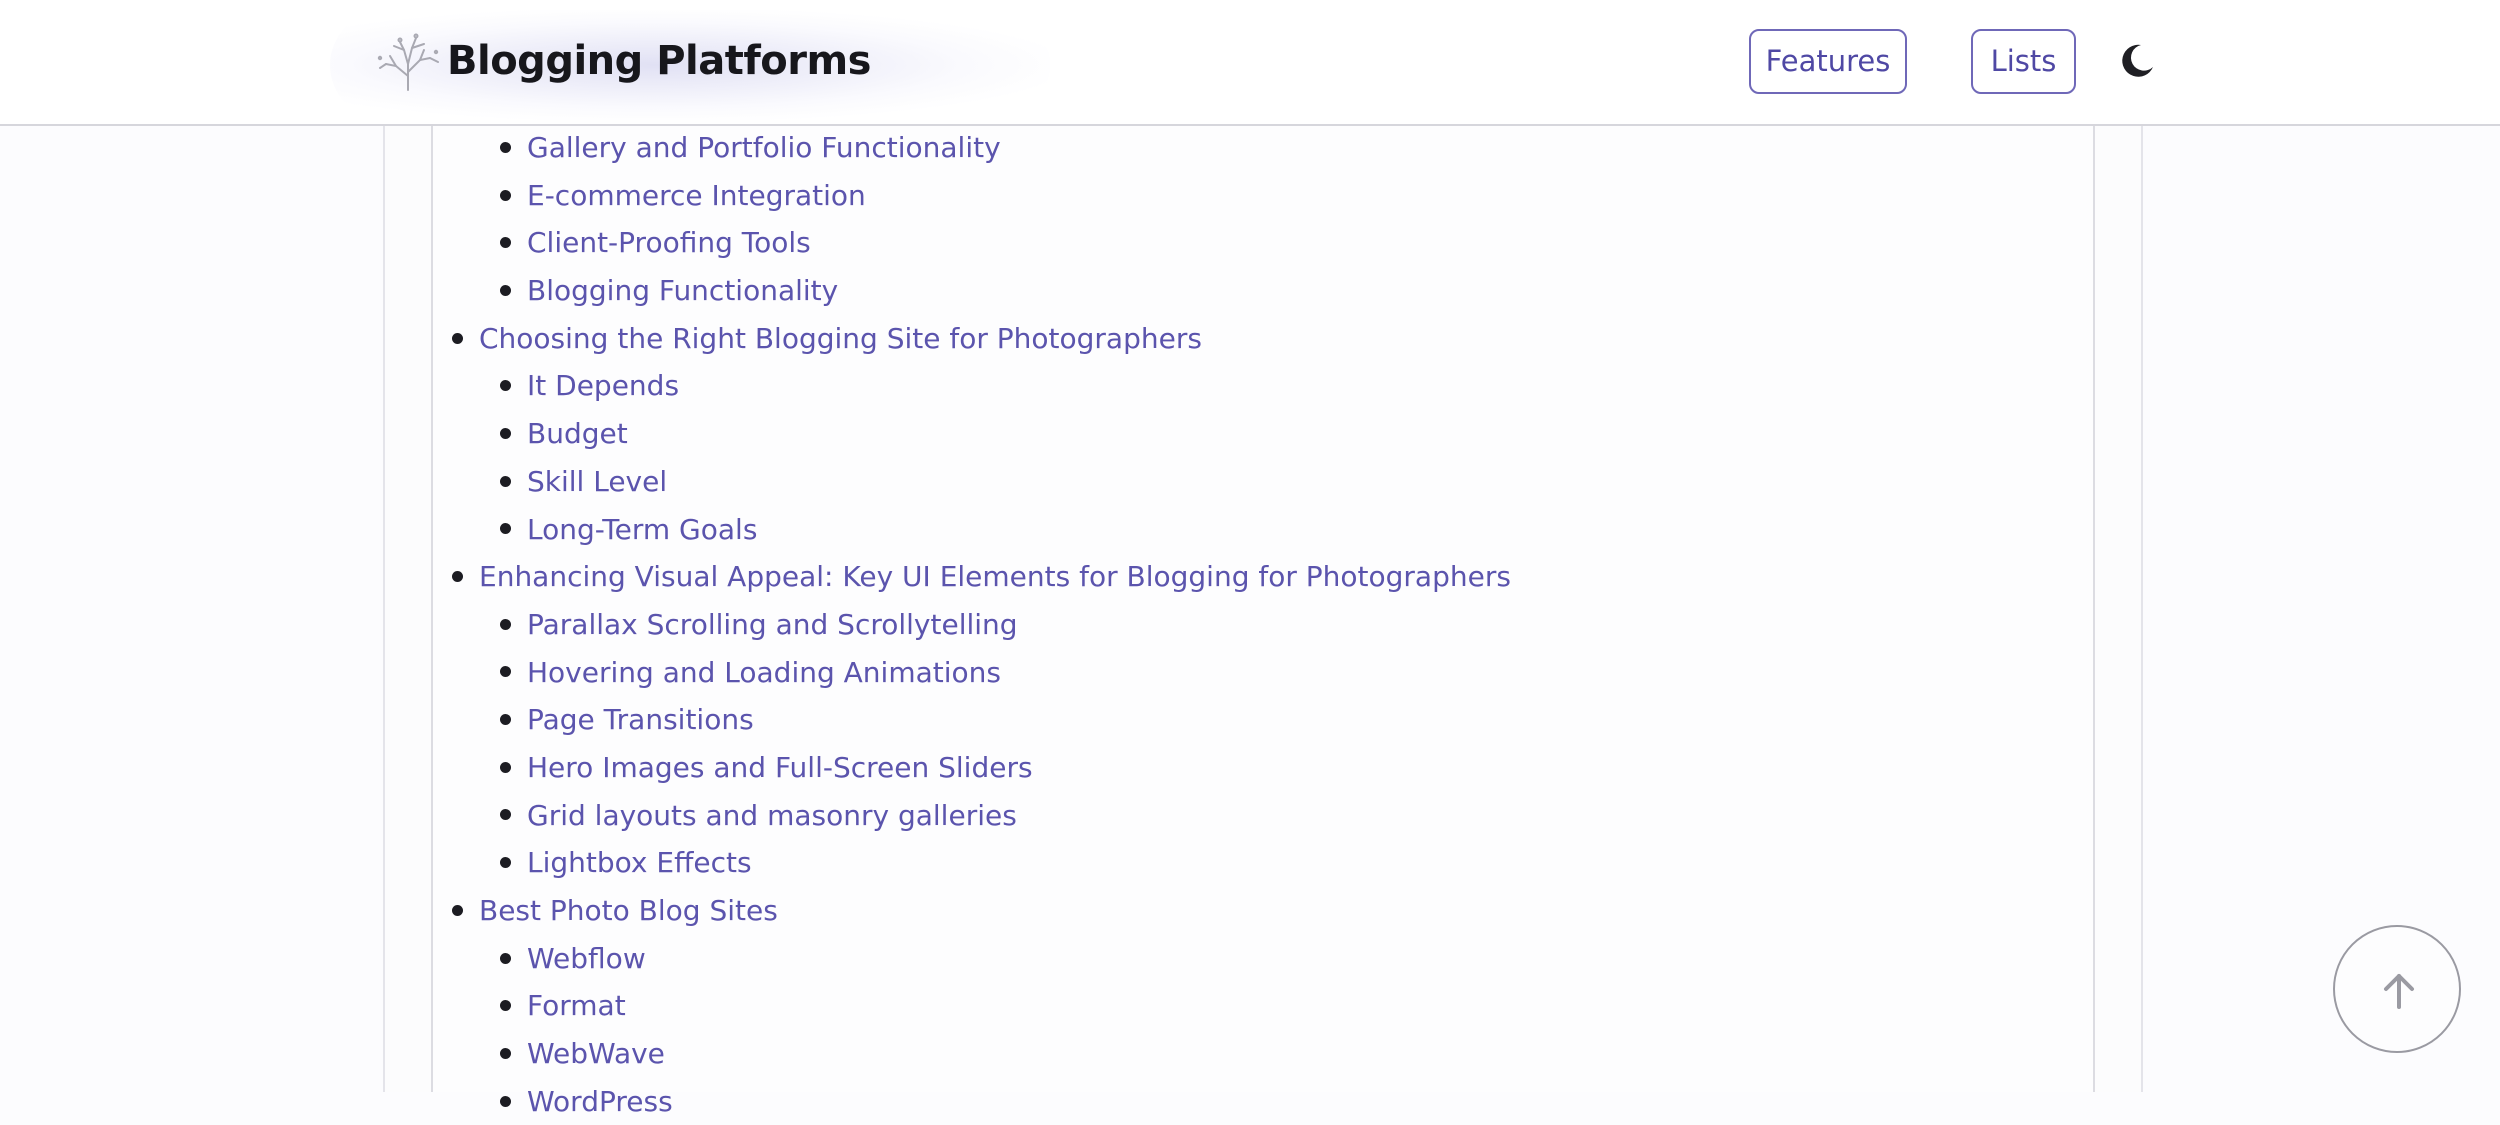 This screenshot has width=2500, height=1125. What do you see at coordinates (1231, 1054) in the screenshot?
I see `toc-subsection-item: WebWave` at bounding box center [1231, 1054].